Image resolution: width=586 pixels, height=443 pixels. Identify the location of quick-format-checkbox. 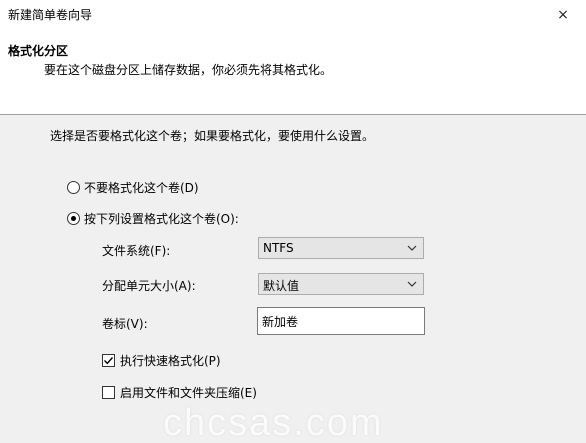
(108, 360).